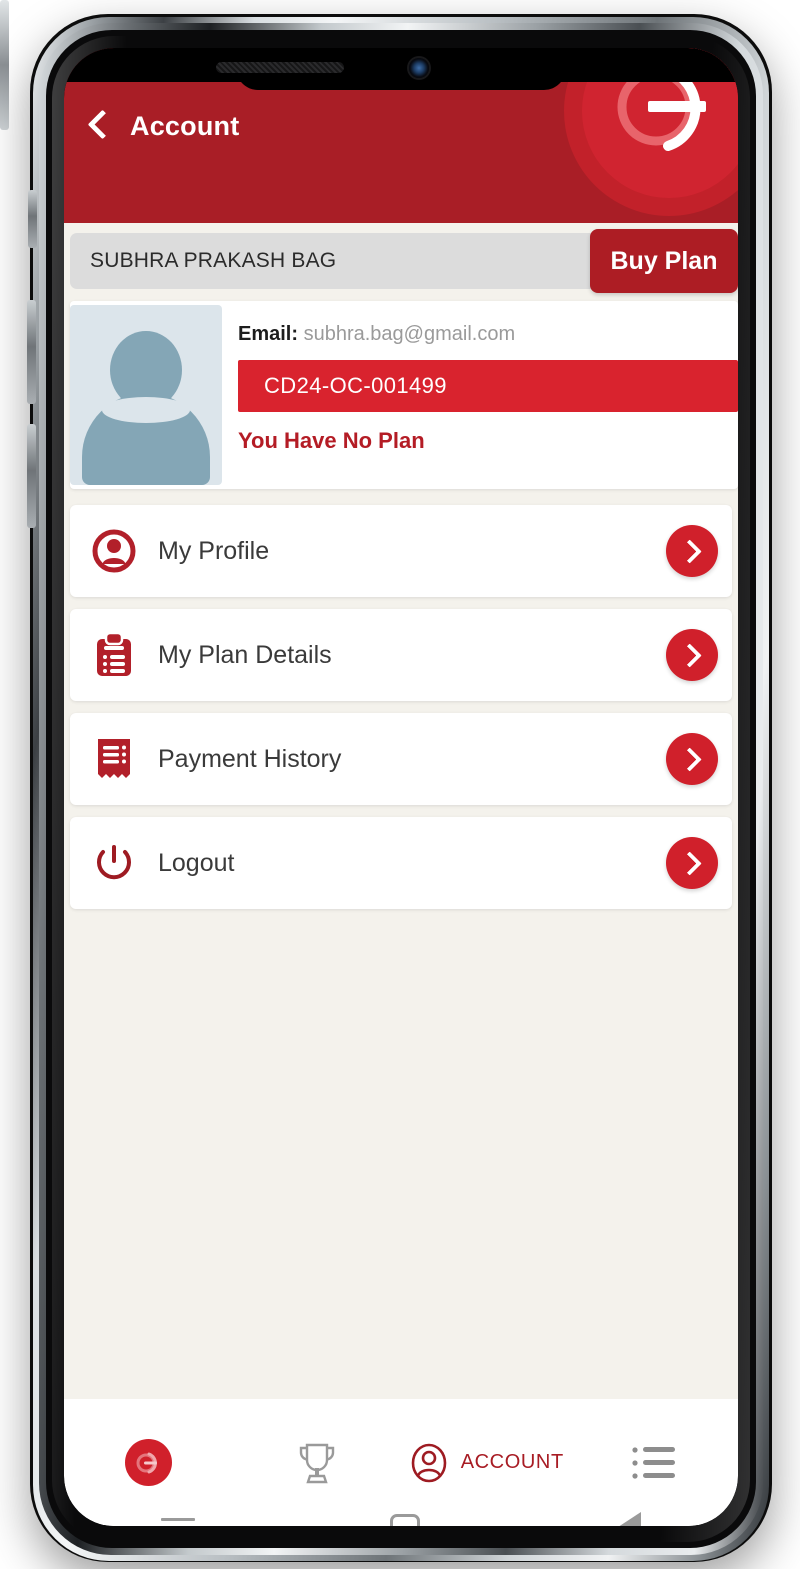 The image size is (800, 1569). What do you see at coordinates (488, 386) in the screenshot?
I see `member-id-badge: CD24-OC-001499` at bounding box center [488, 386].